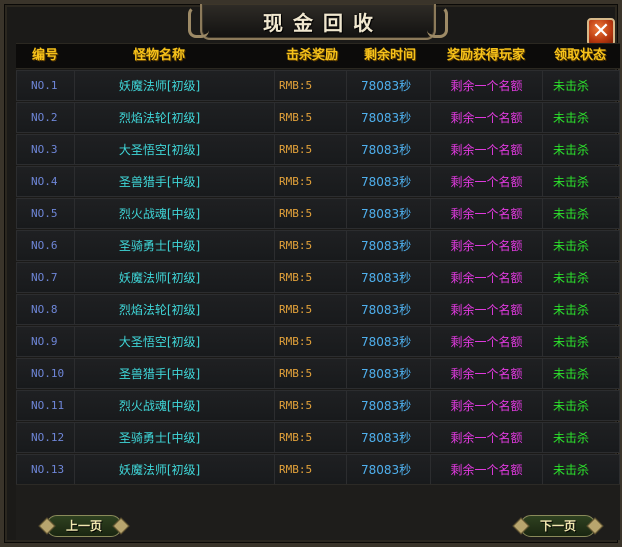 This screenshot has height=547, width=622. What do you see at coordinates (175, 150) in the screenshot?
I see `row-monster-name: 大圣悟空[初级]` at bounding box center [175, 150].